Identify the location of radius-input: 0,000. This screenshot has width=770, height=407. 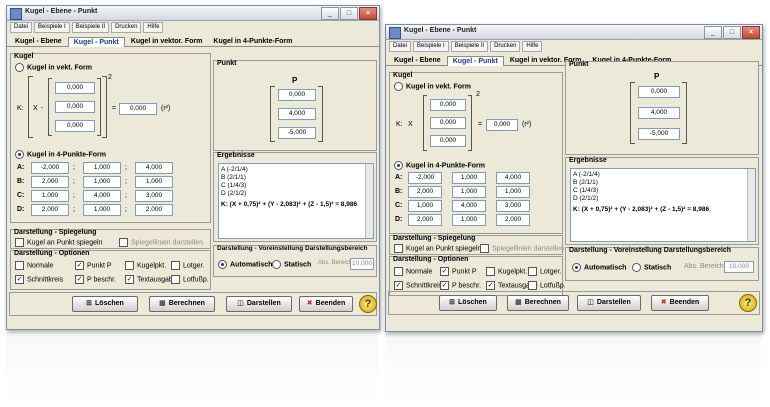
(138, 109).